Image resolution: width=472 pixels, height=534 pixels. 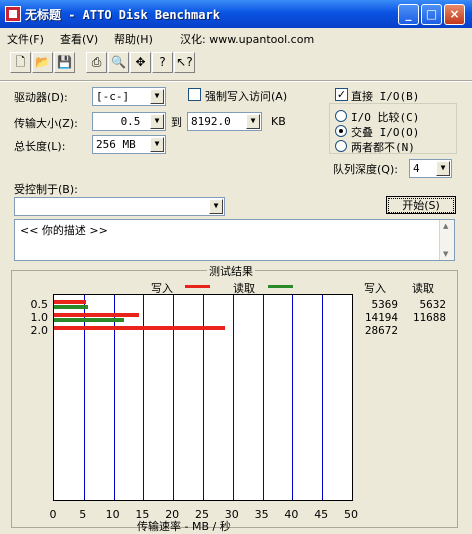 I want to click on read-value-1: 11688, so click(x=429, y=317).